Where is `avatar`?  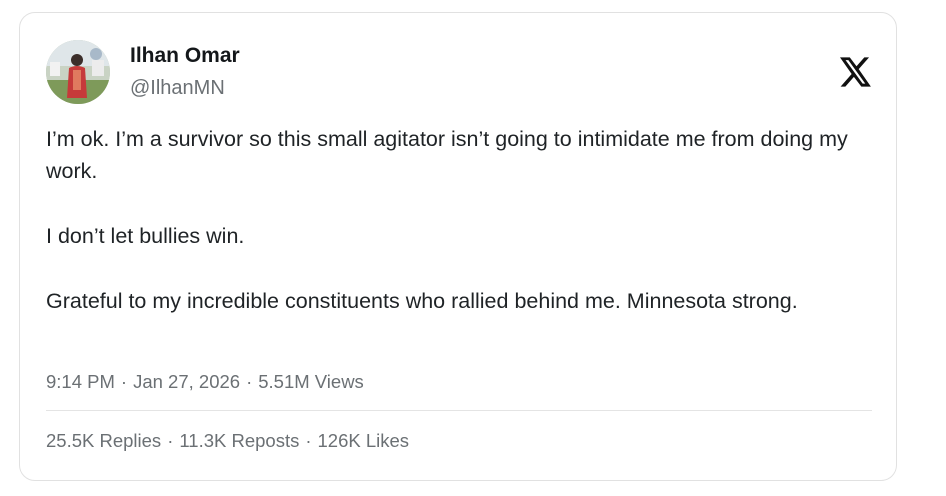 avatar is located at coordinates (78, 72).